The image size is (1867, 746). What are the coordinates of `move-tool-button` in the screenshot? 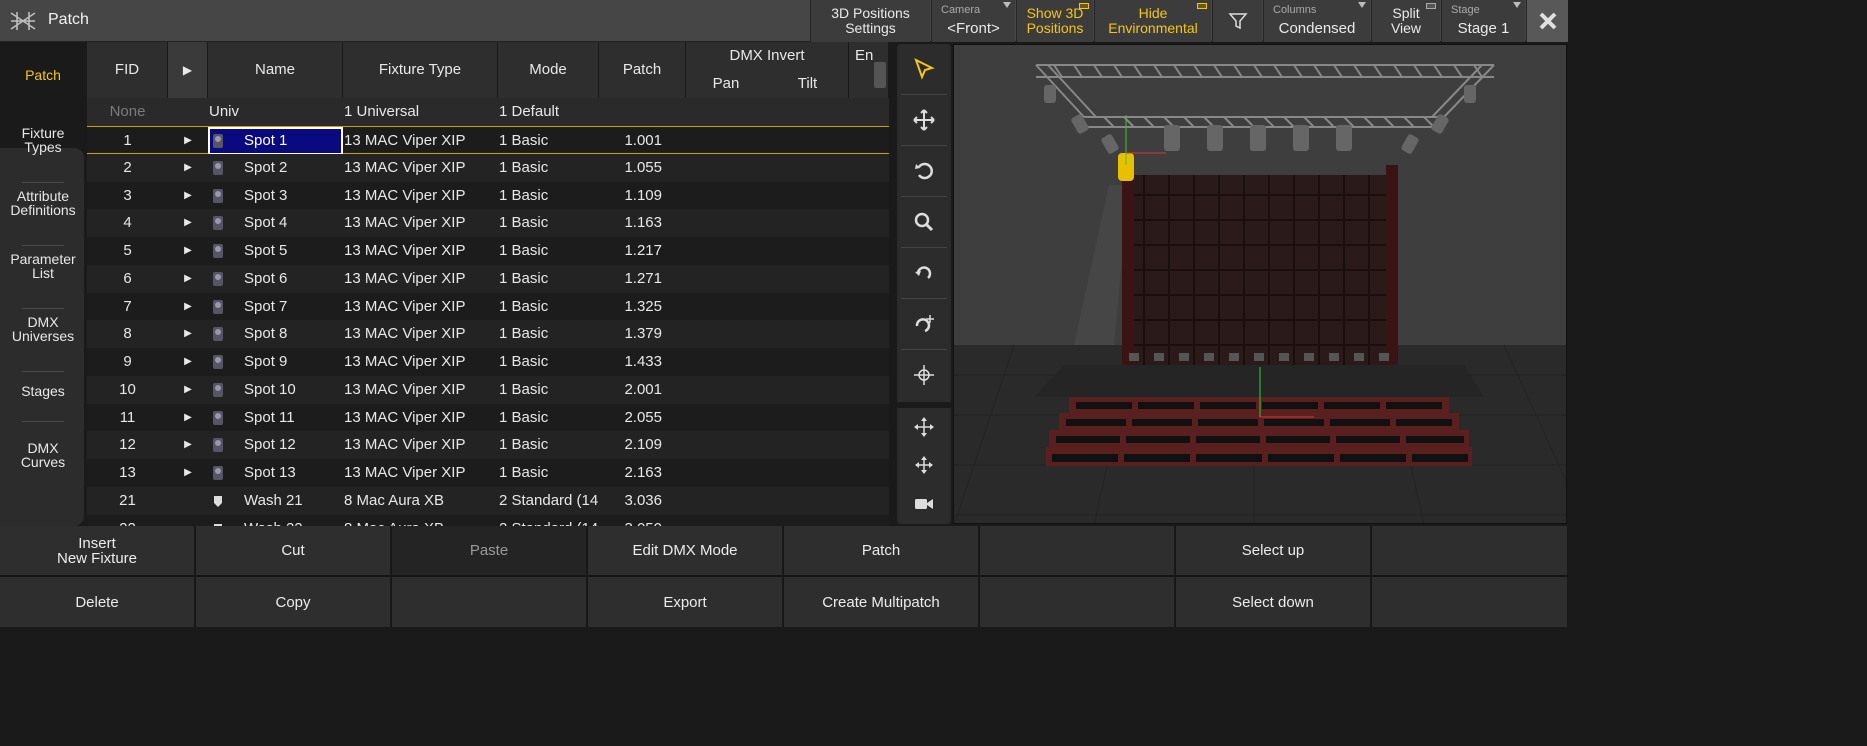 It's located at (924, 120).